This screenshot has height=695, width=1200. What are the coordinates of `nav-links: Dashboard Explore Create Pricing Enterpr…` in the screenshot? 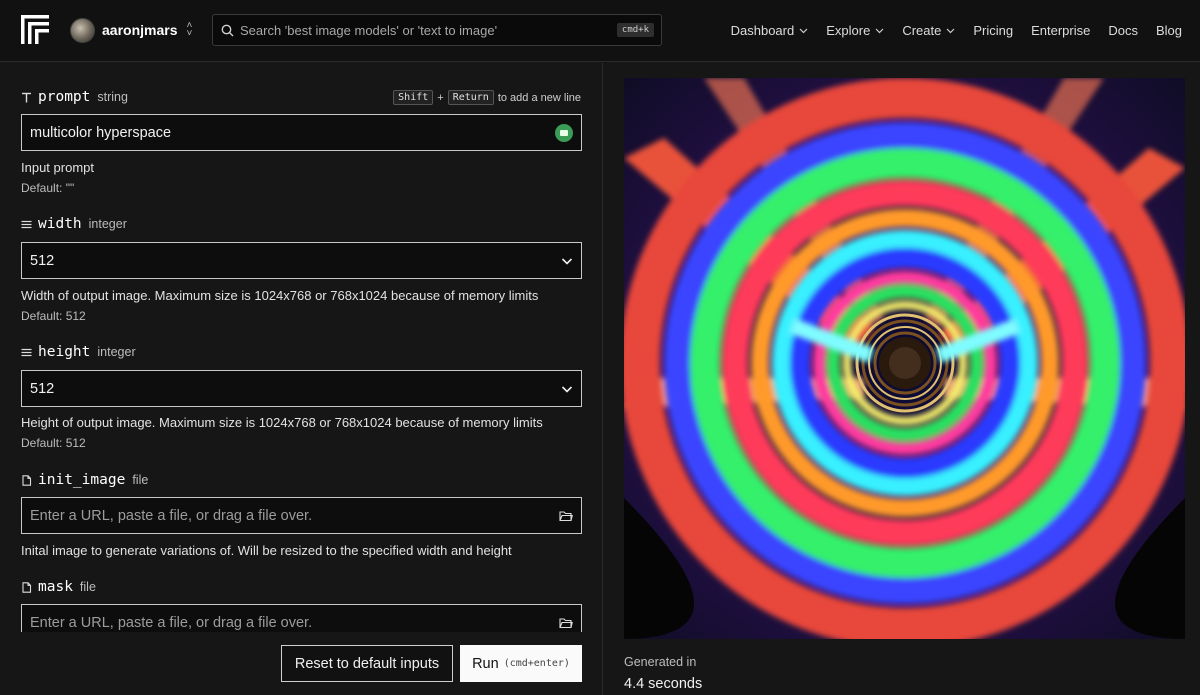 It's located at (956, 30).